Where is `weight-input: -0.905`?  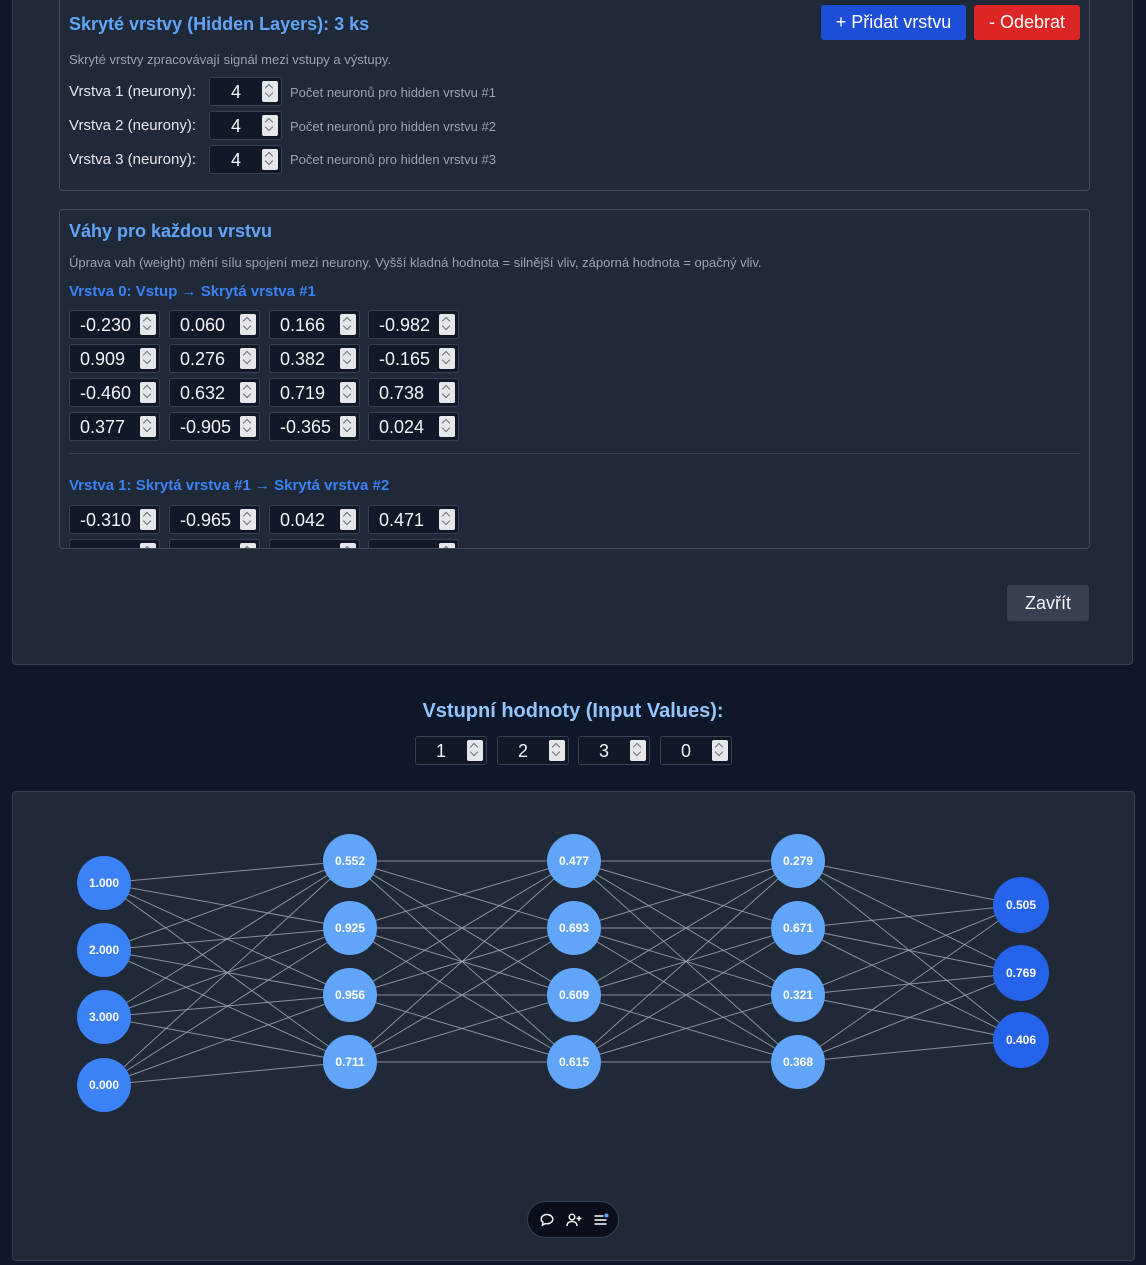
weight-input: -0.905 is located at coordinates (214, 426).